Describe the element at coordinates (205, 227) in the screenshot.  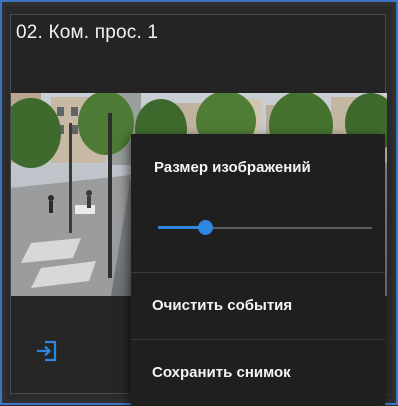
I see `slider-thumb` at that location.